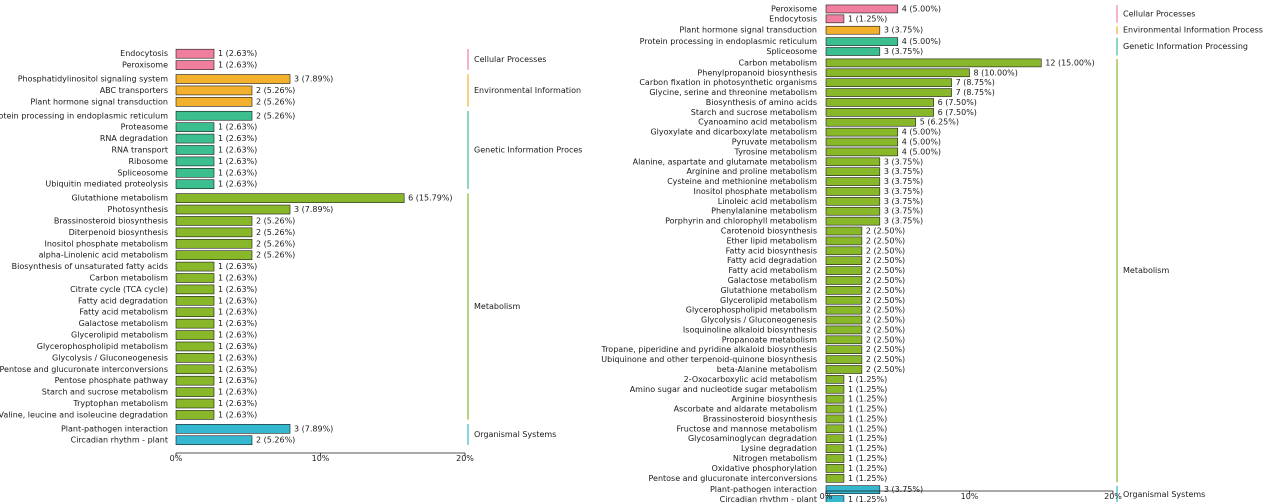 This screenshot has width=1265, height=502. What do you see at coordinates (533, 149) in the screenshot?
I see `group-label: Genetic Information Processir` at bounding box center [533, 149].